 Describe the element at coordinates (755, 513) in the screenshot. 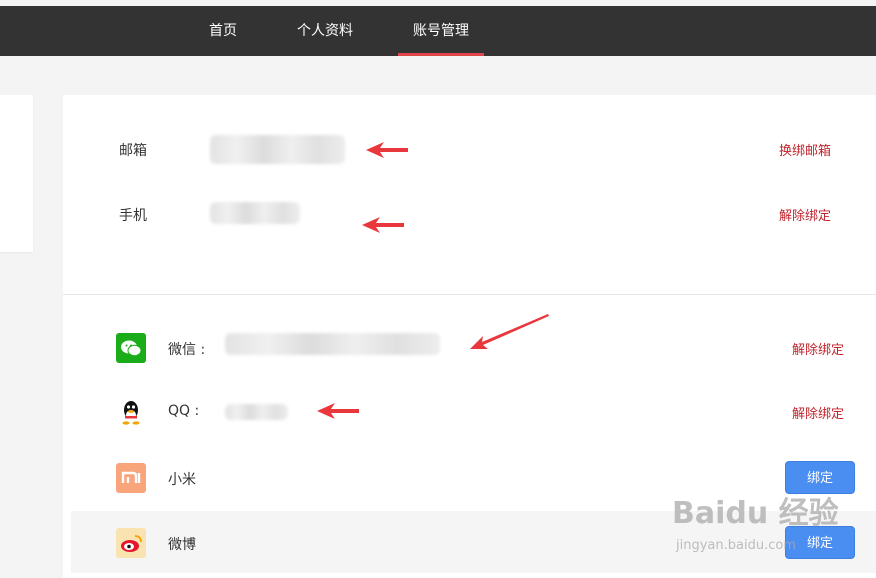

I see `baidu-jingyan-watermark: Baidu 经验` at that location.